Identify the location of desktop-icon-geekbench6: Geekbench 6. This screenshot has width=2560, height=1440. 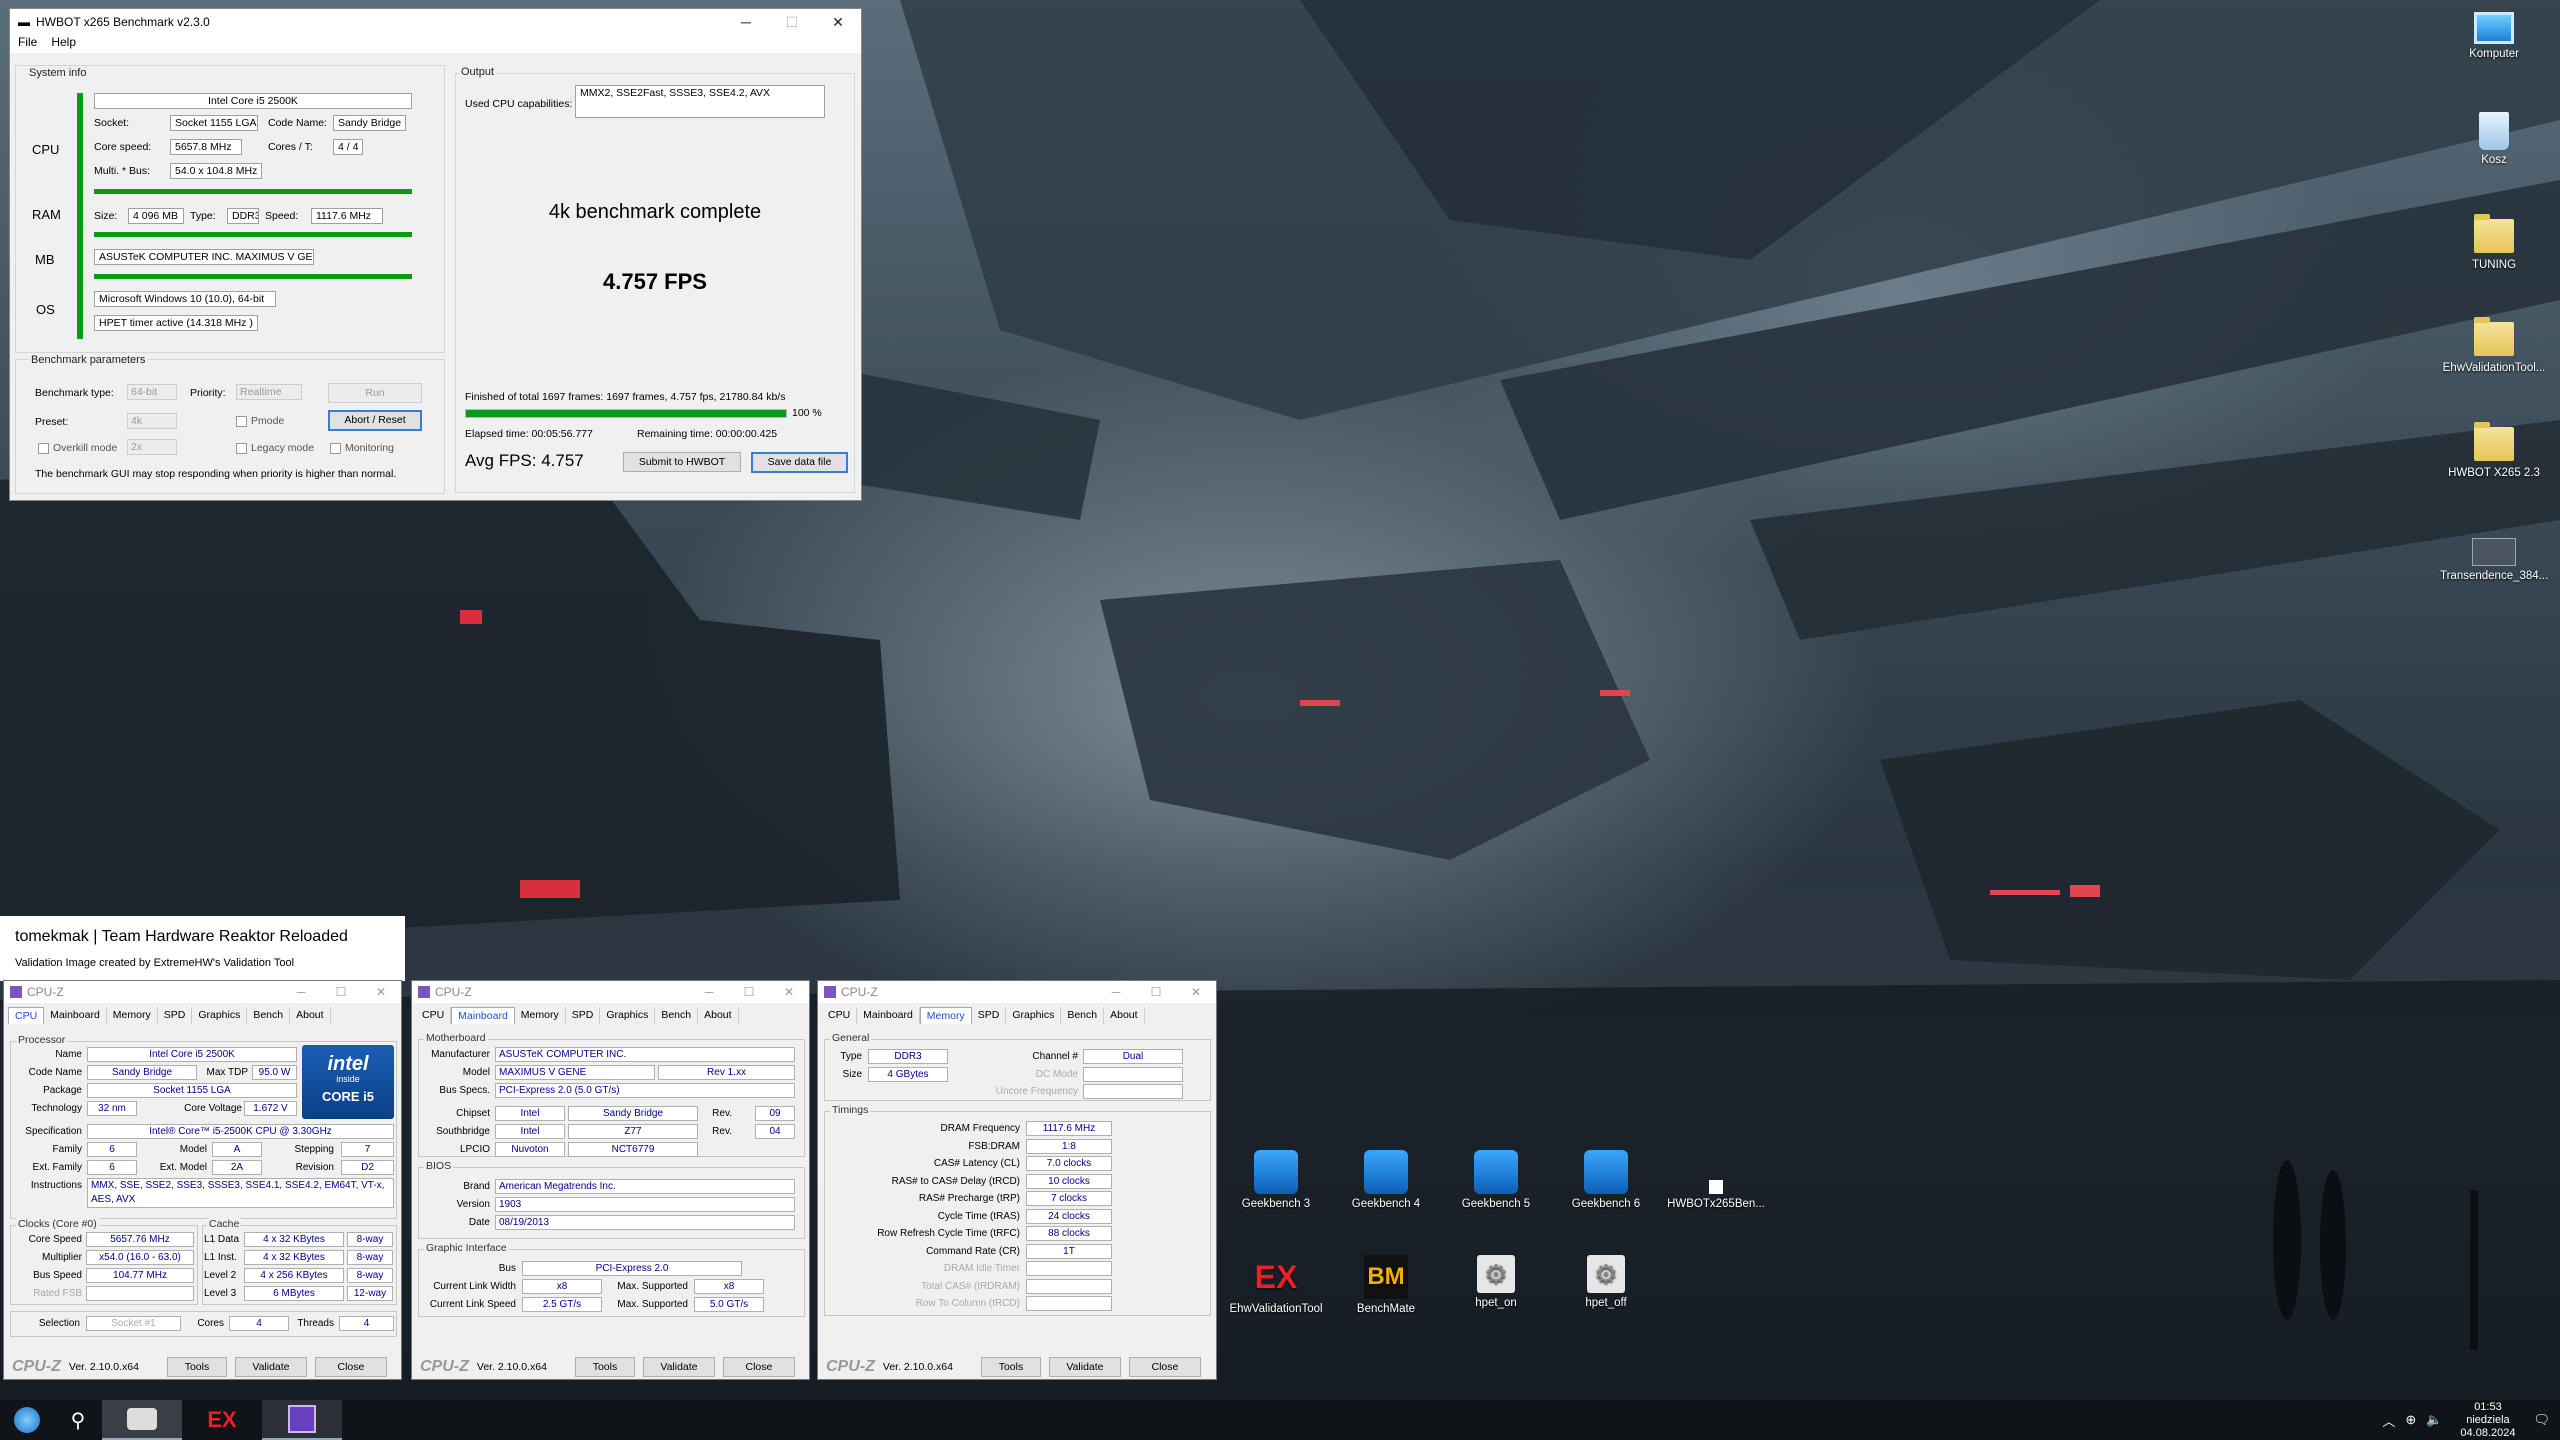
(1606, 1180).